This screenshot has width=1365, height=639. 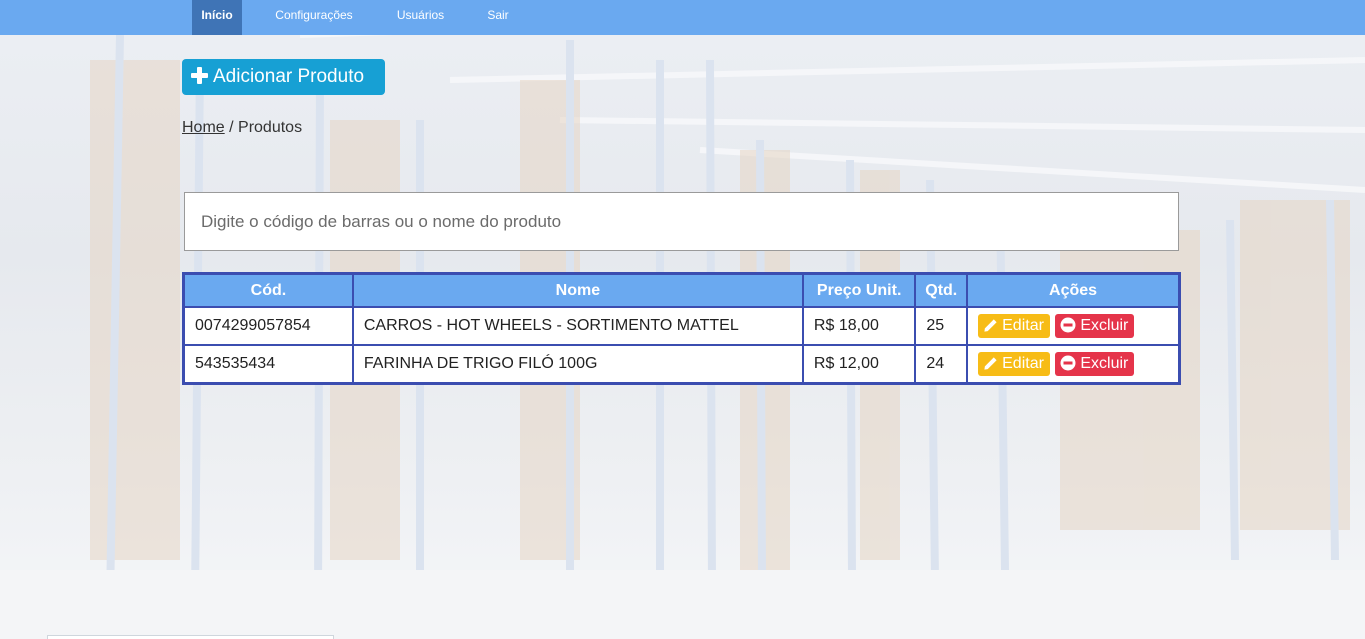 I want to click on bottom-panel-edge, so click(x=190, y=637).